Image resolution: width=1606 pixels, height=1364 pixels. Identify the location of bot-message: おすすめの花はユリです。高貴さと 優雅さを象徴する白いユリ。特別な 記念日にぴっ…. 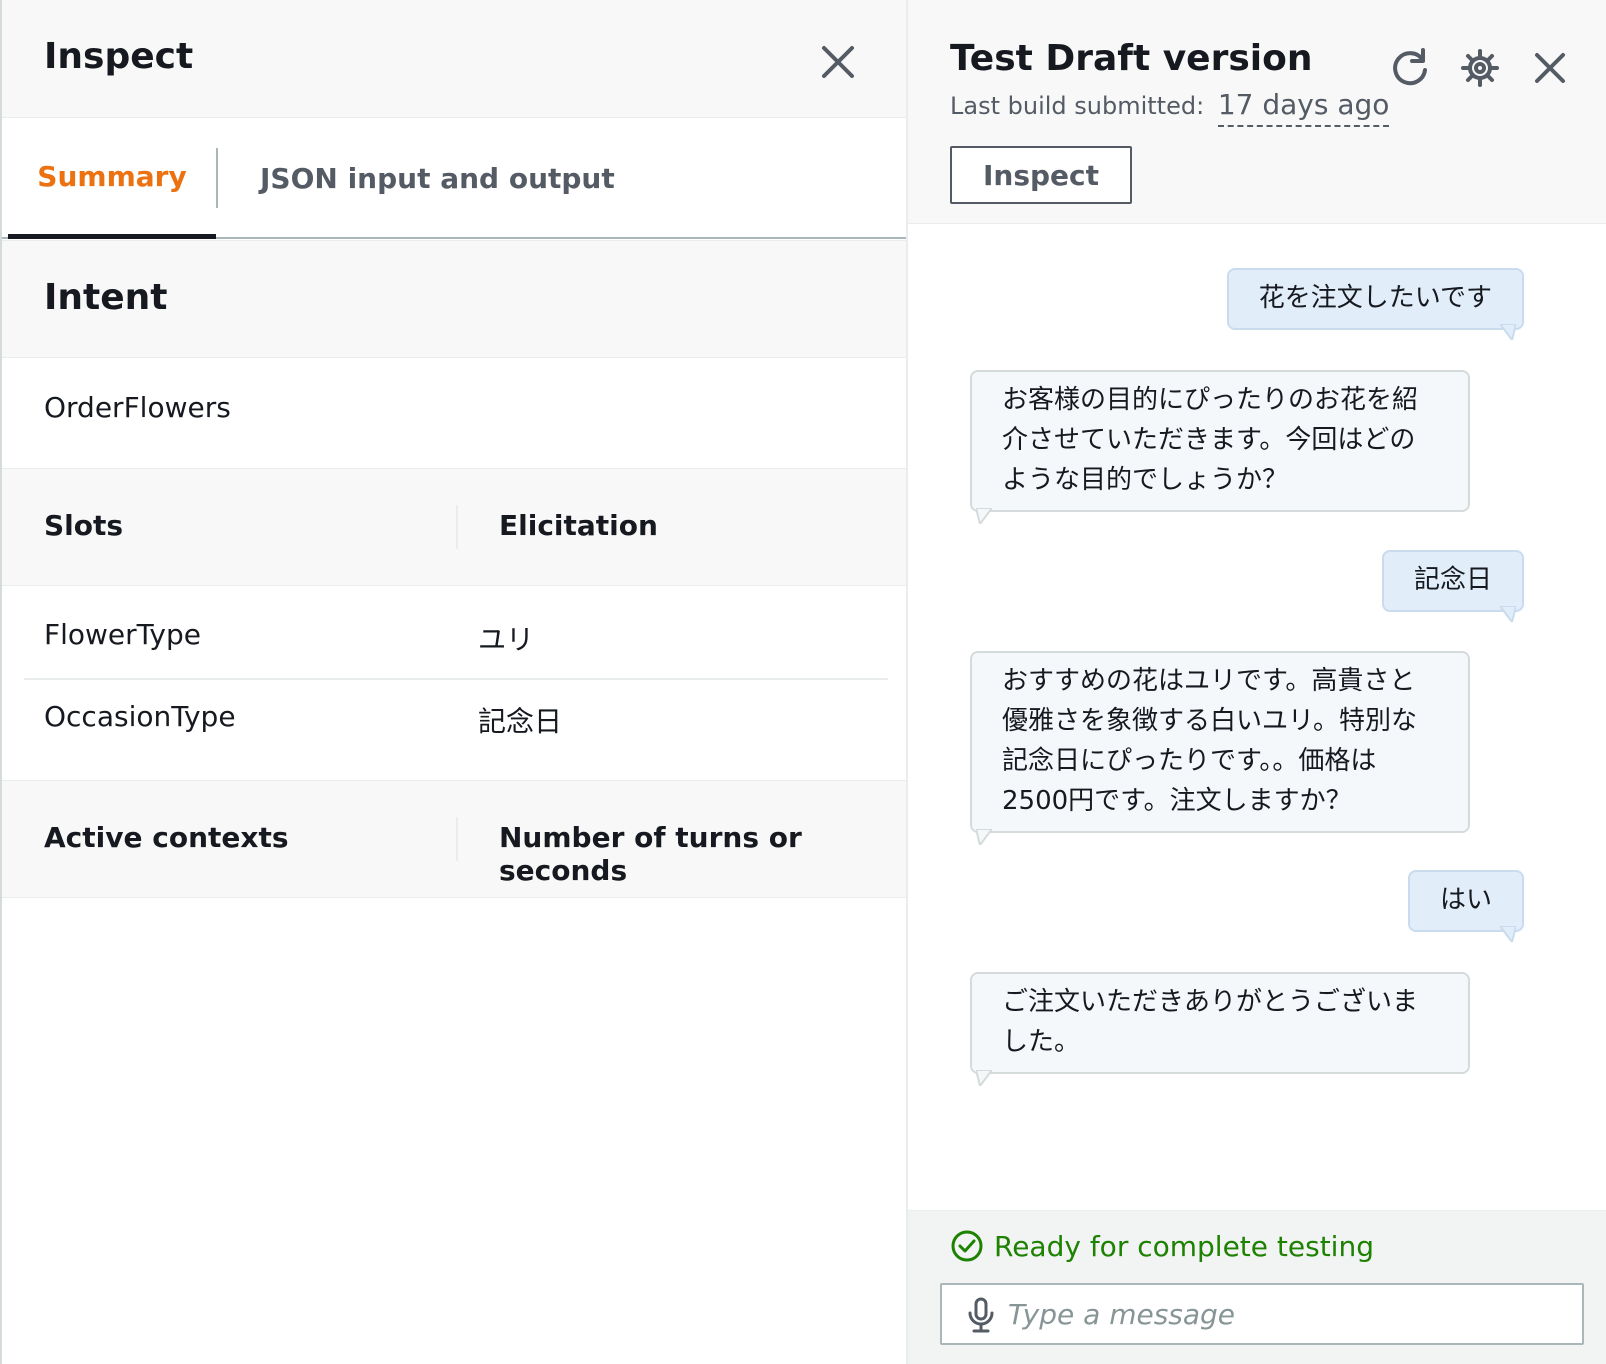
(1220, 748).